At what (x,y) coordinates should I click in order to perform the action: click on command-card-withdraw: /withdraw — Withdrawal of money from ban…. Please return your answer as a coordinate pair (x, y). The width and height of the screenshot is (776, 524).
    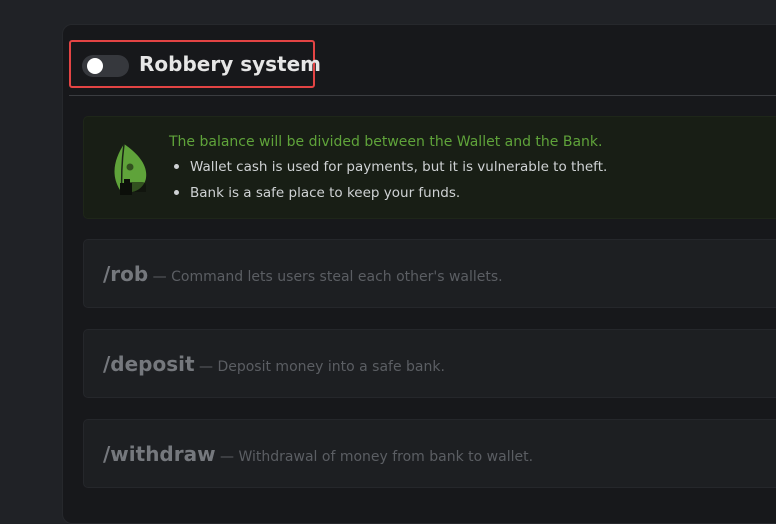
    Looking at the image, I should click on (429, 453).